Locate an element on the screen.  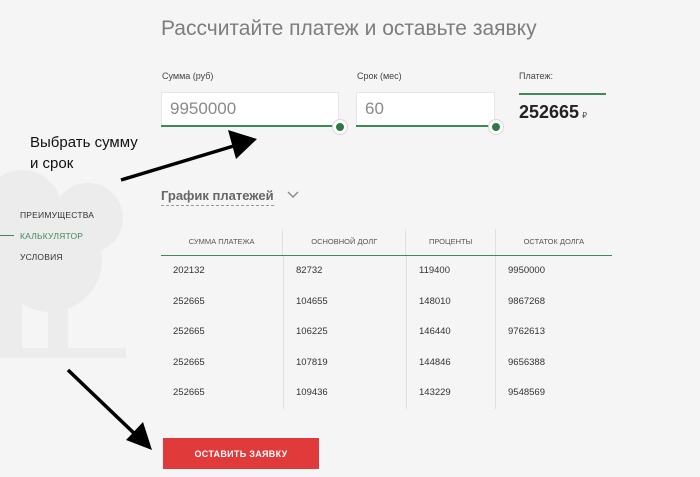
arrow-to-inputs-icon is located at coordinates (188, 156).